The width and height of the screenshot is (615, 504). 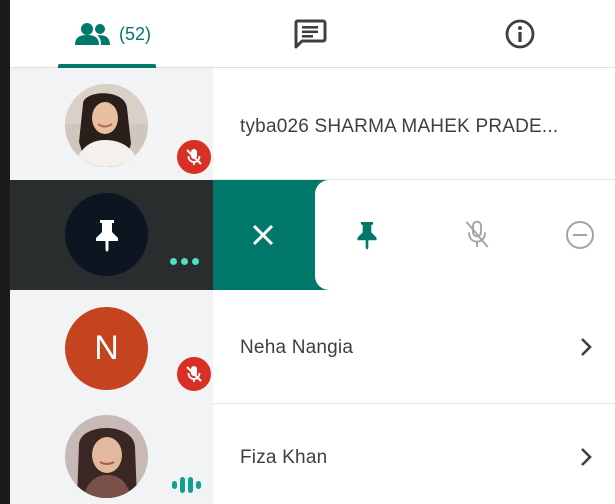 What do you see at coordinates (134, 33) in the screenshot?
I see `participant-count: (52)` at bounding box center [134, 33].